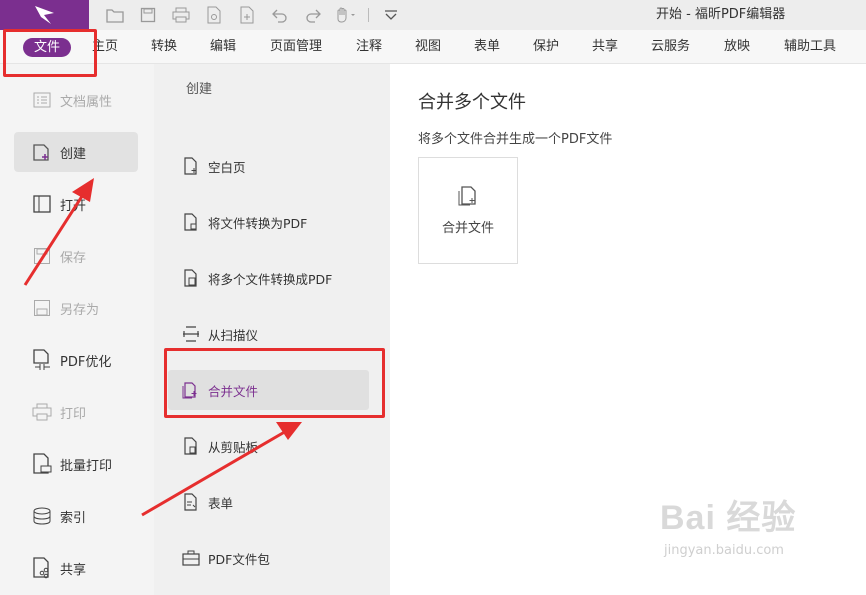  I want to click on nav-label: 另存为, so click(80, 310).